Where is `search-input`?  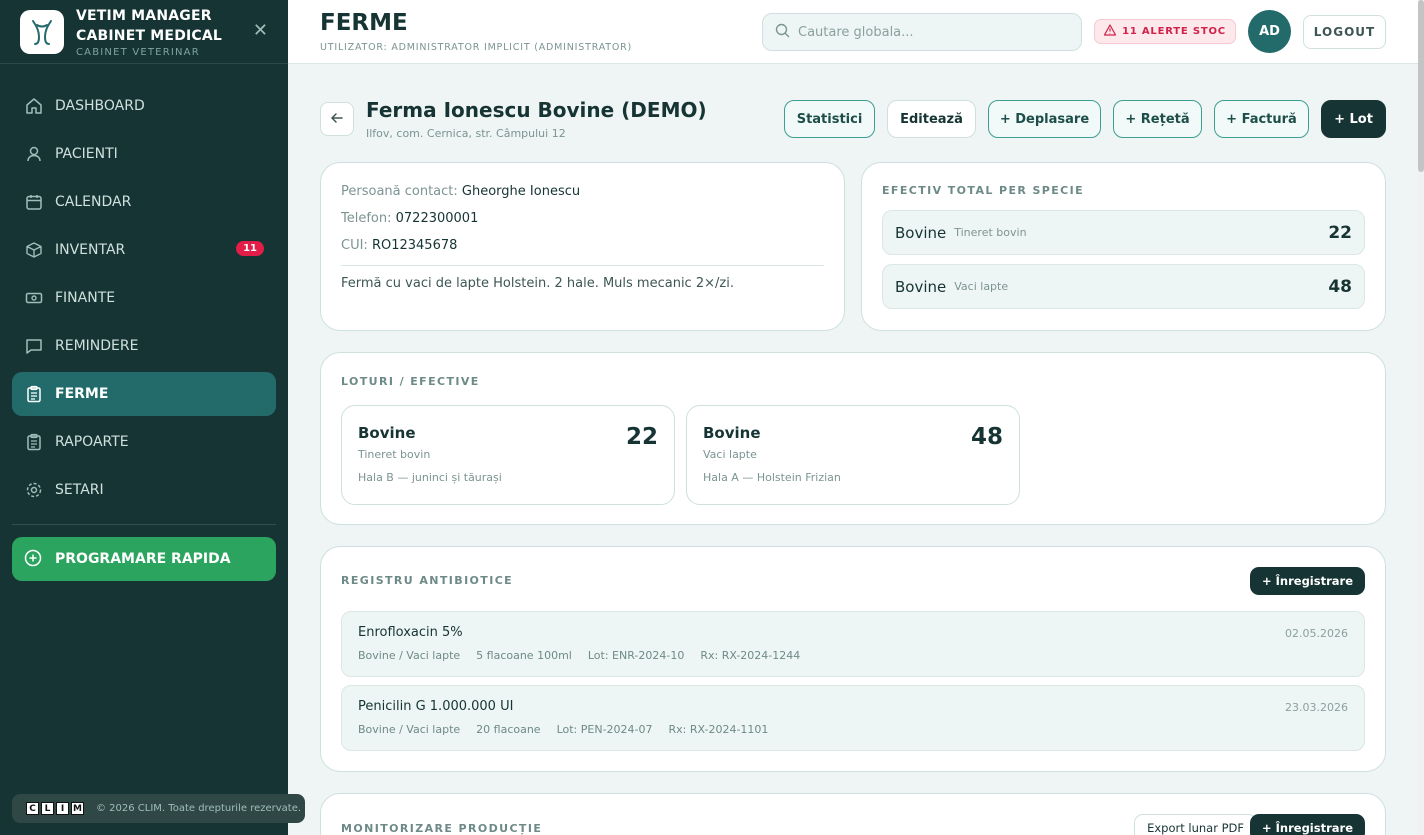
search-input is located at coordinates (928, 32).